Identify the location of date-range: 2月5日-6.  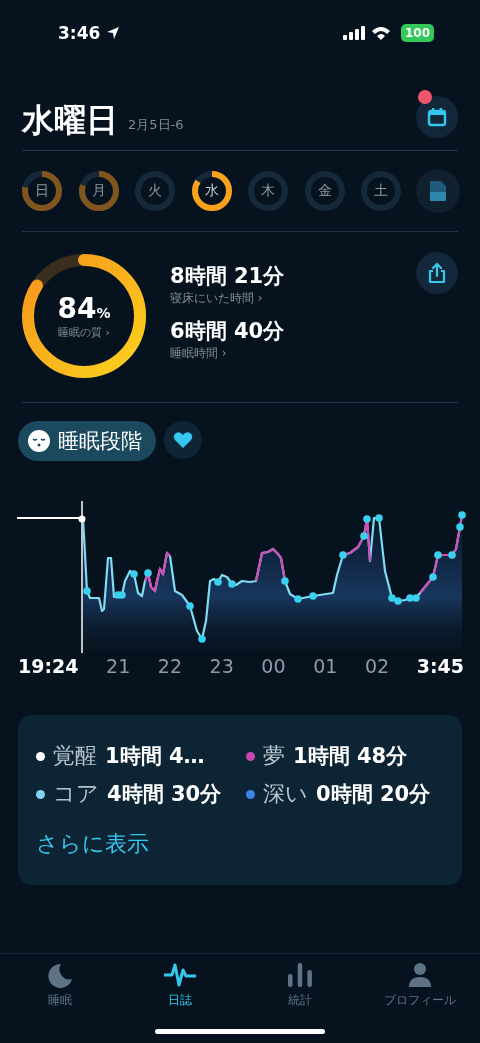
(156, 125).